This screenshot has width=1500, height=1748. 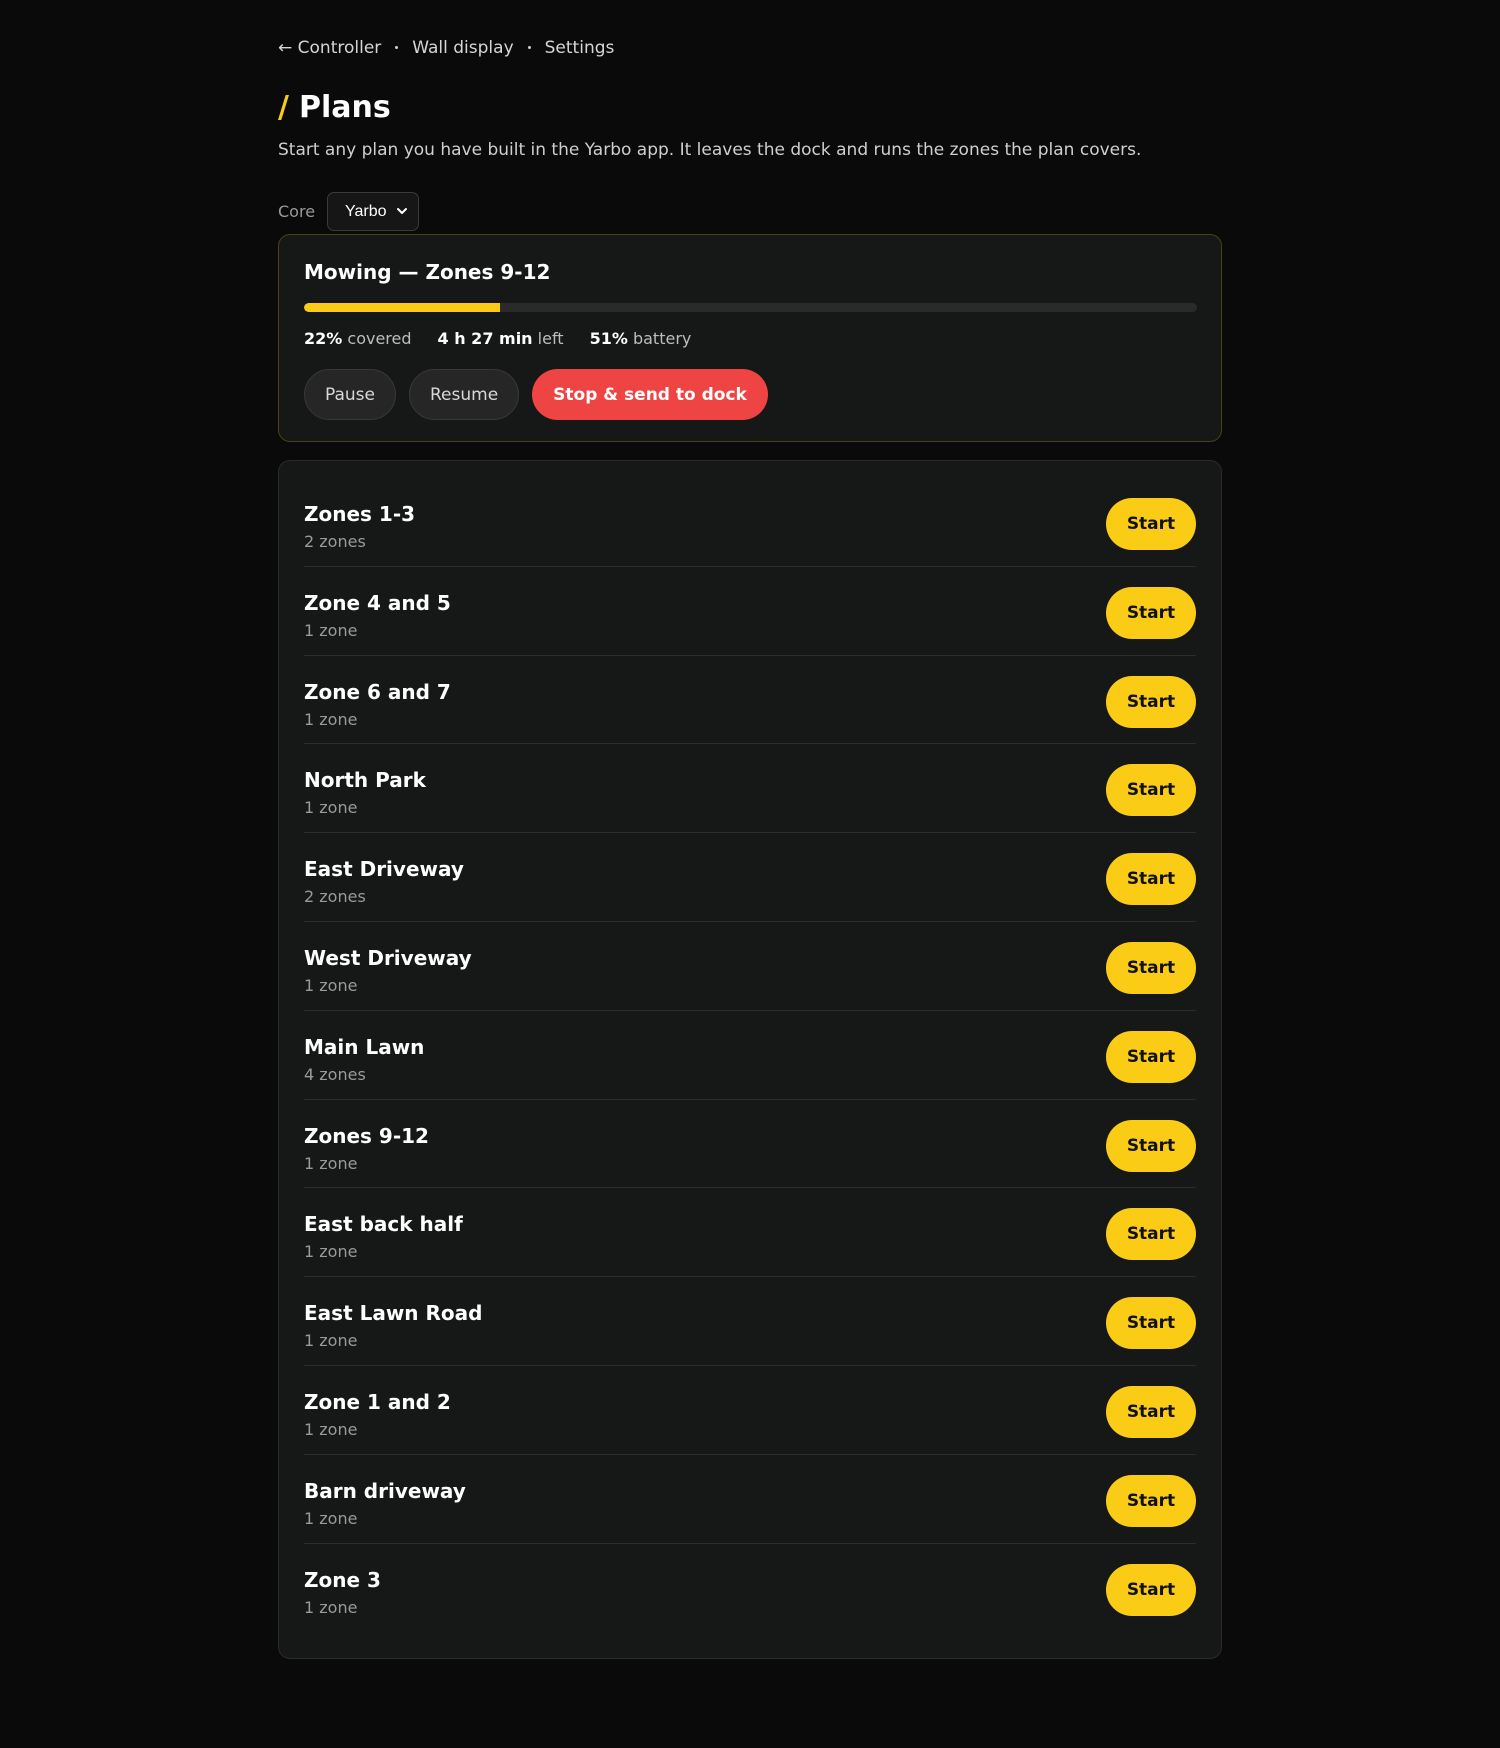 I want to click on stop-and-dock-button: Stop & send to dock, so click(x=650, y=394).